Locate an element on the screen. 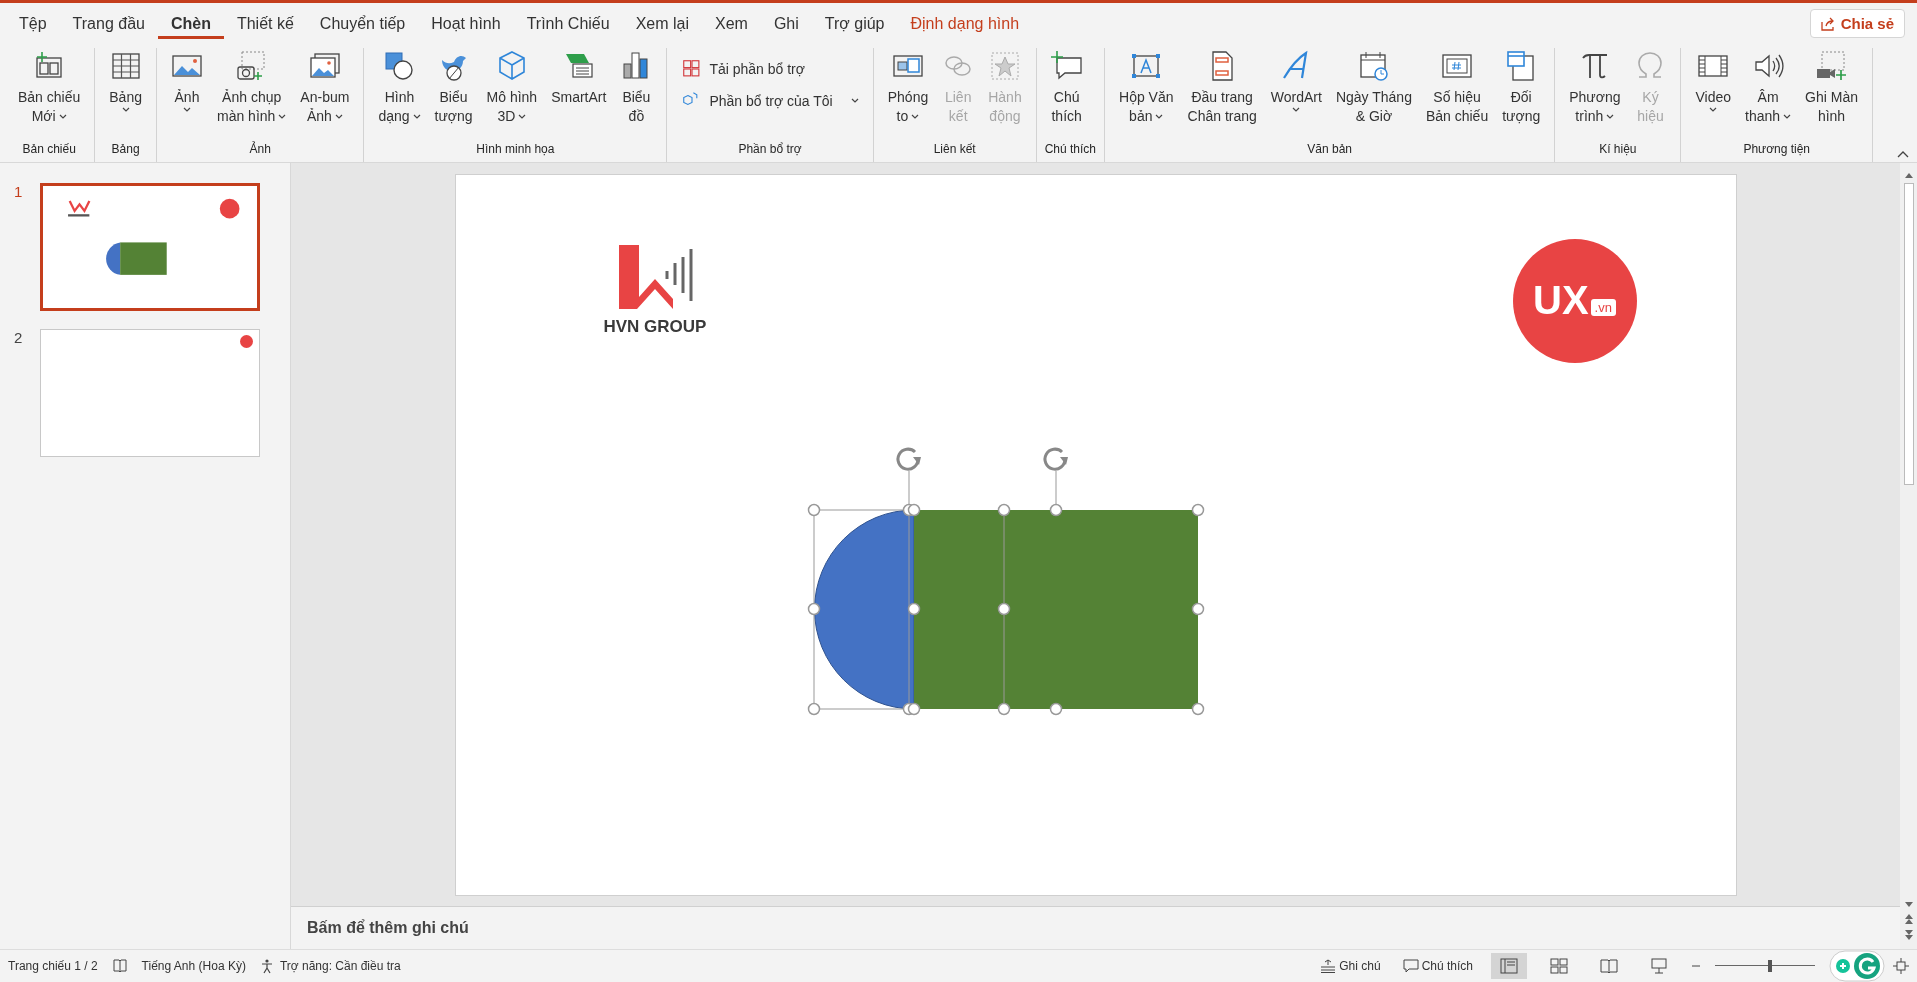  slide-number: 2 is located at coordinates (19, 337).